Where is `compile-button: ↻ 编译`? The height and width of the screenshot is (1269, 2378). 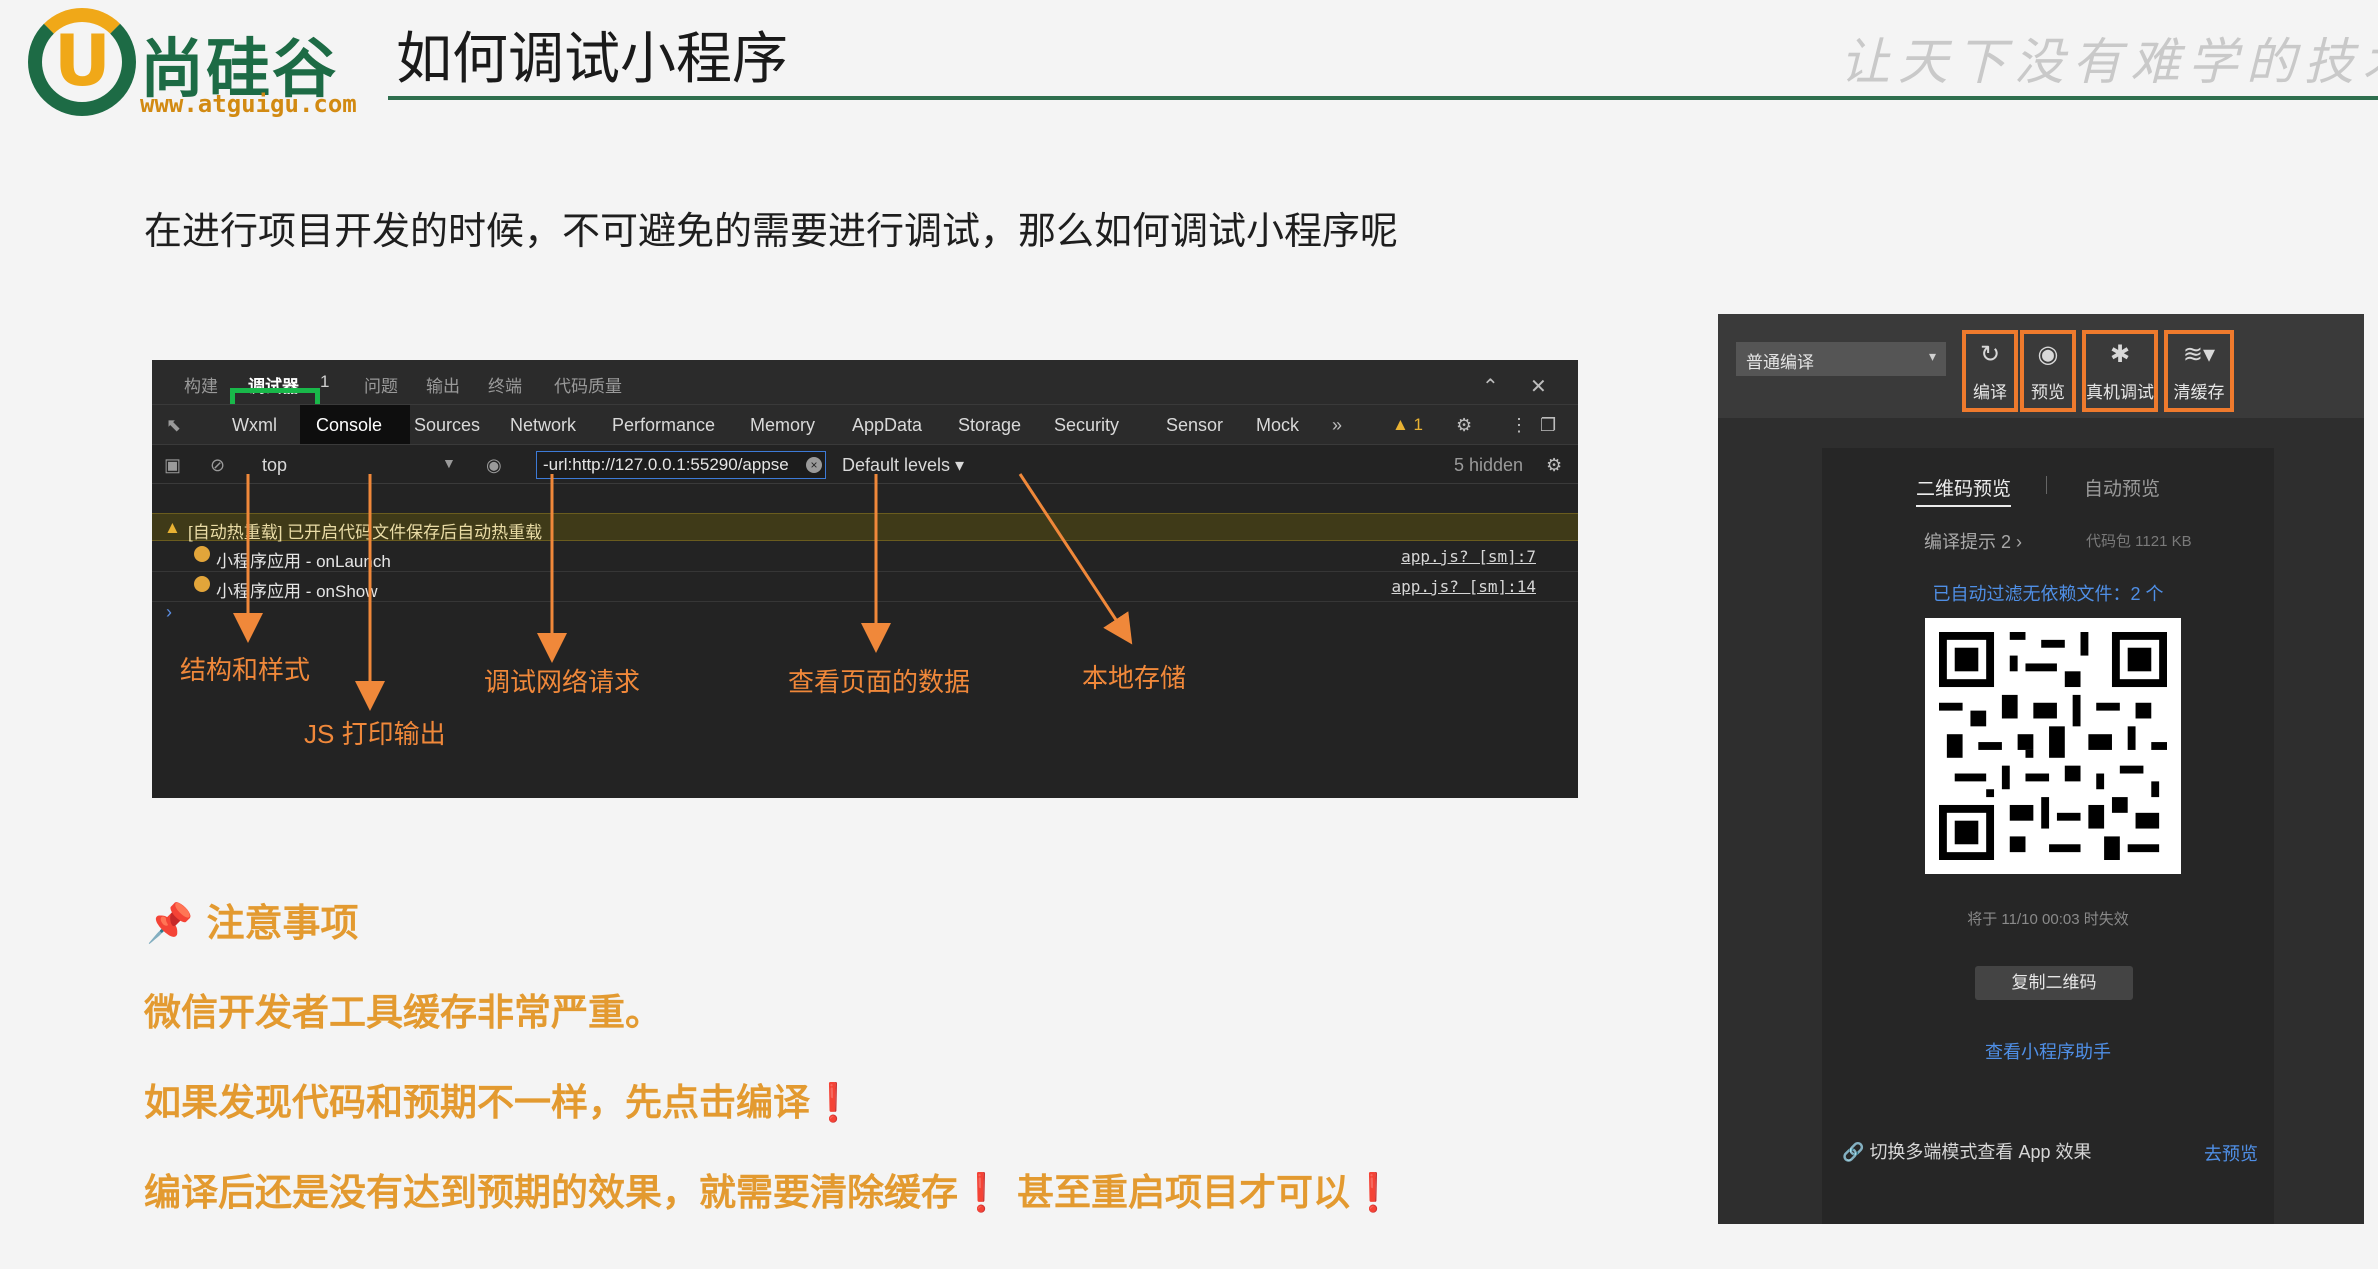 compile-button: ↻ 编译 is located at coordinates (1990, 371).